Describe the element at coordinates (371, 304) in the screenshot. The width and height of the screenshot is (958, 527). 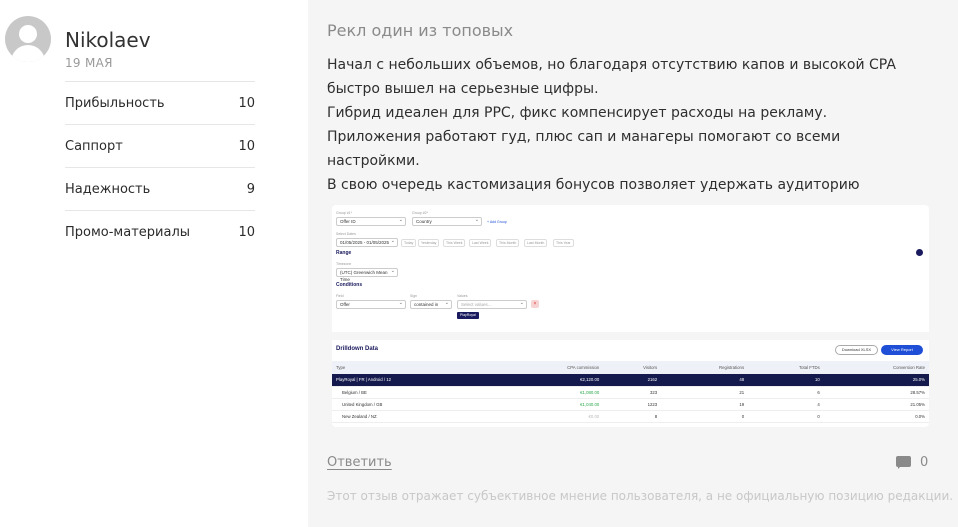
I see `field-select: Offer` at that location.